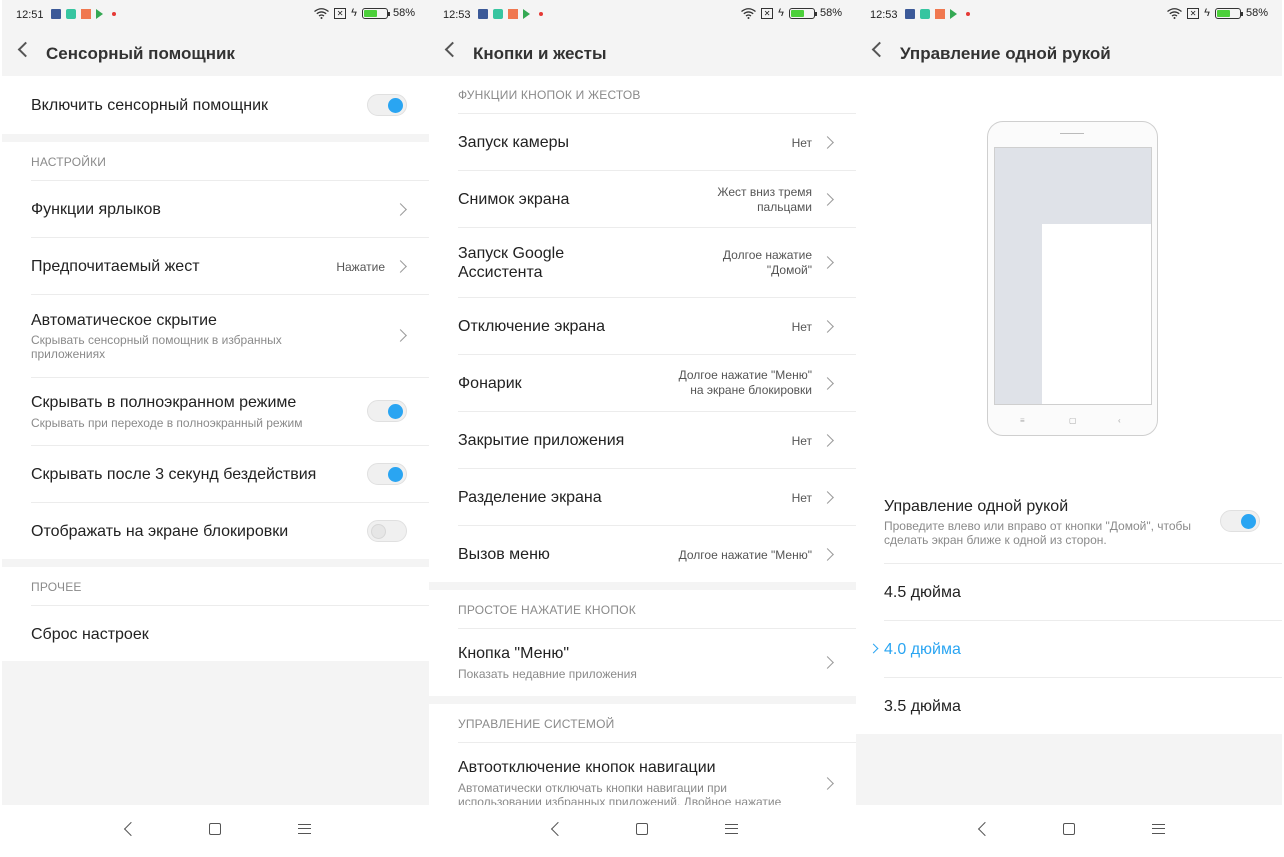 Image resolution: width=1284 pixels, height=857 pixels. What do you see at coordinates (124, 320) in the screenshot?
I see `auto-hide-label: Автоматическое скрытие` at bounding box center [124, 320].